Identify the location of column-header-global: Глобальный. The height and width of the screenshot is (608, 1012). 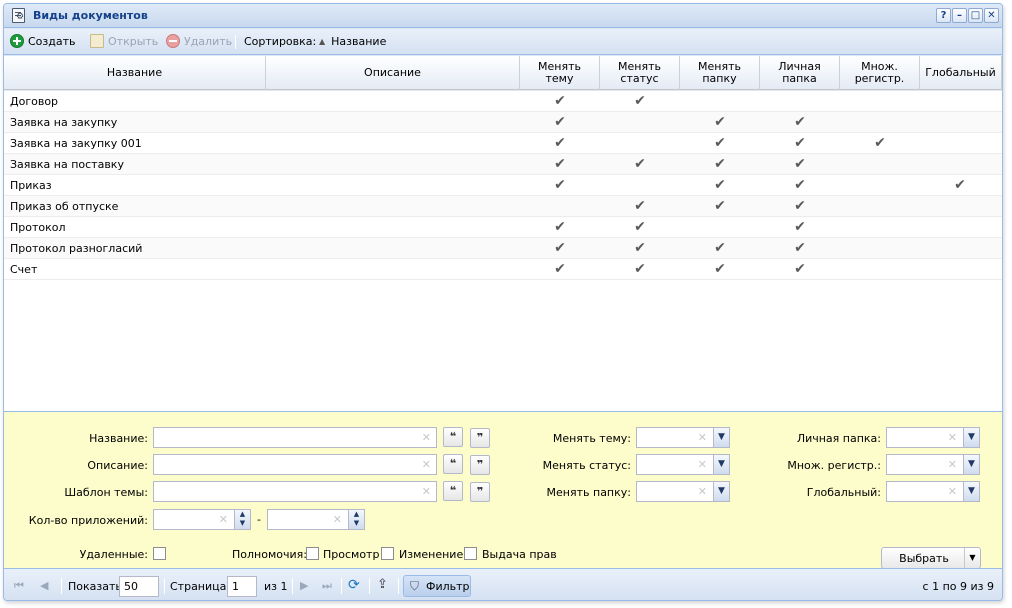
(961, 73).